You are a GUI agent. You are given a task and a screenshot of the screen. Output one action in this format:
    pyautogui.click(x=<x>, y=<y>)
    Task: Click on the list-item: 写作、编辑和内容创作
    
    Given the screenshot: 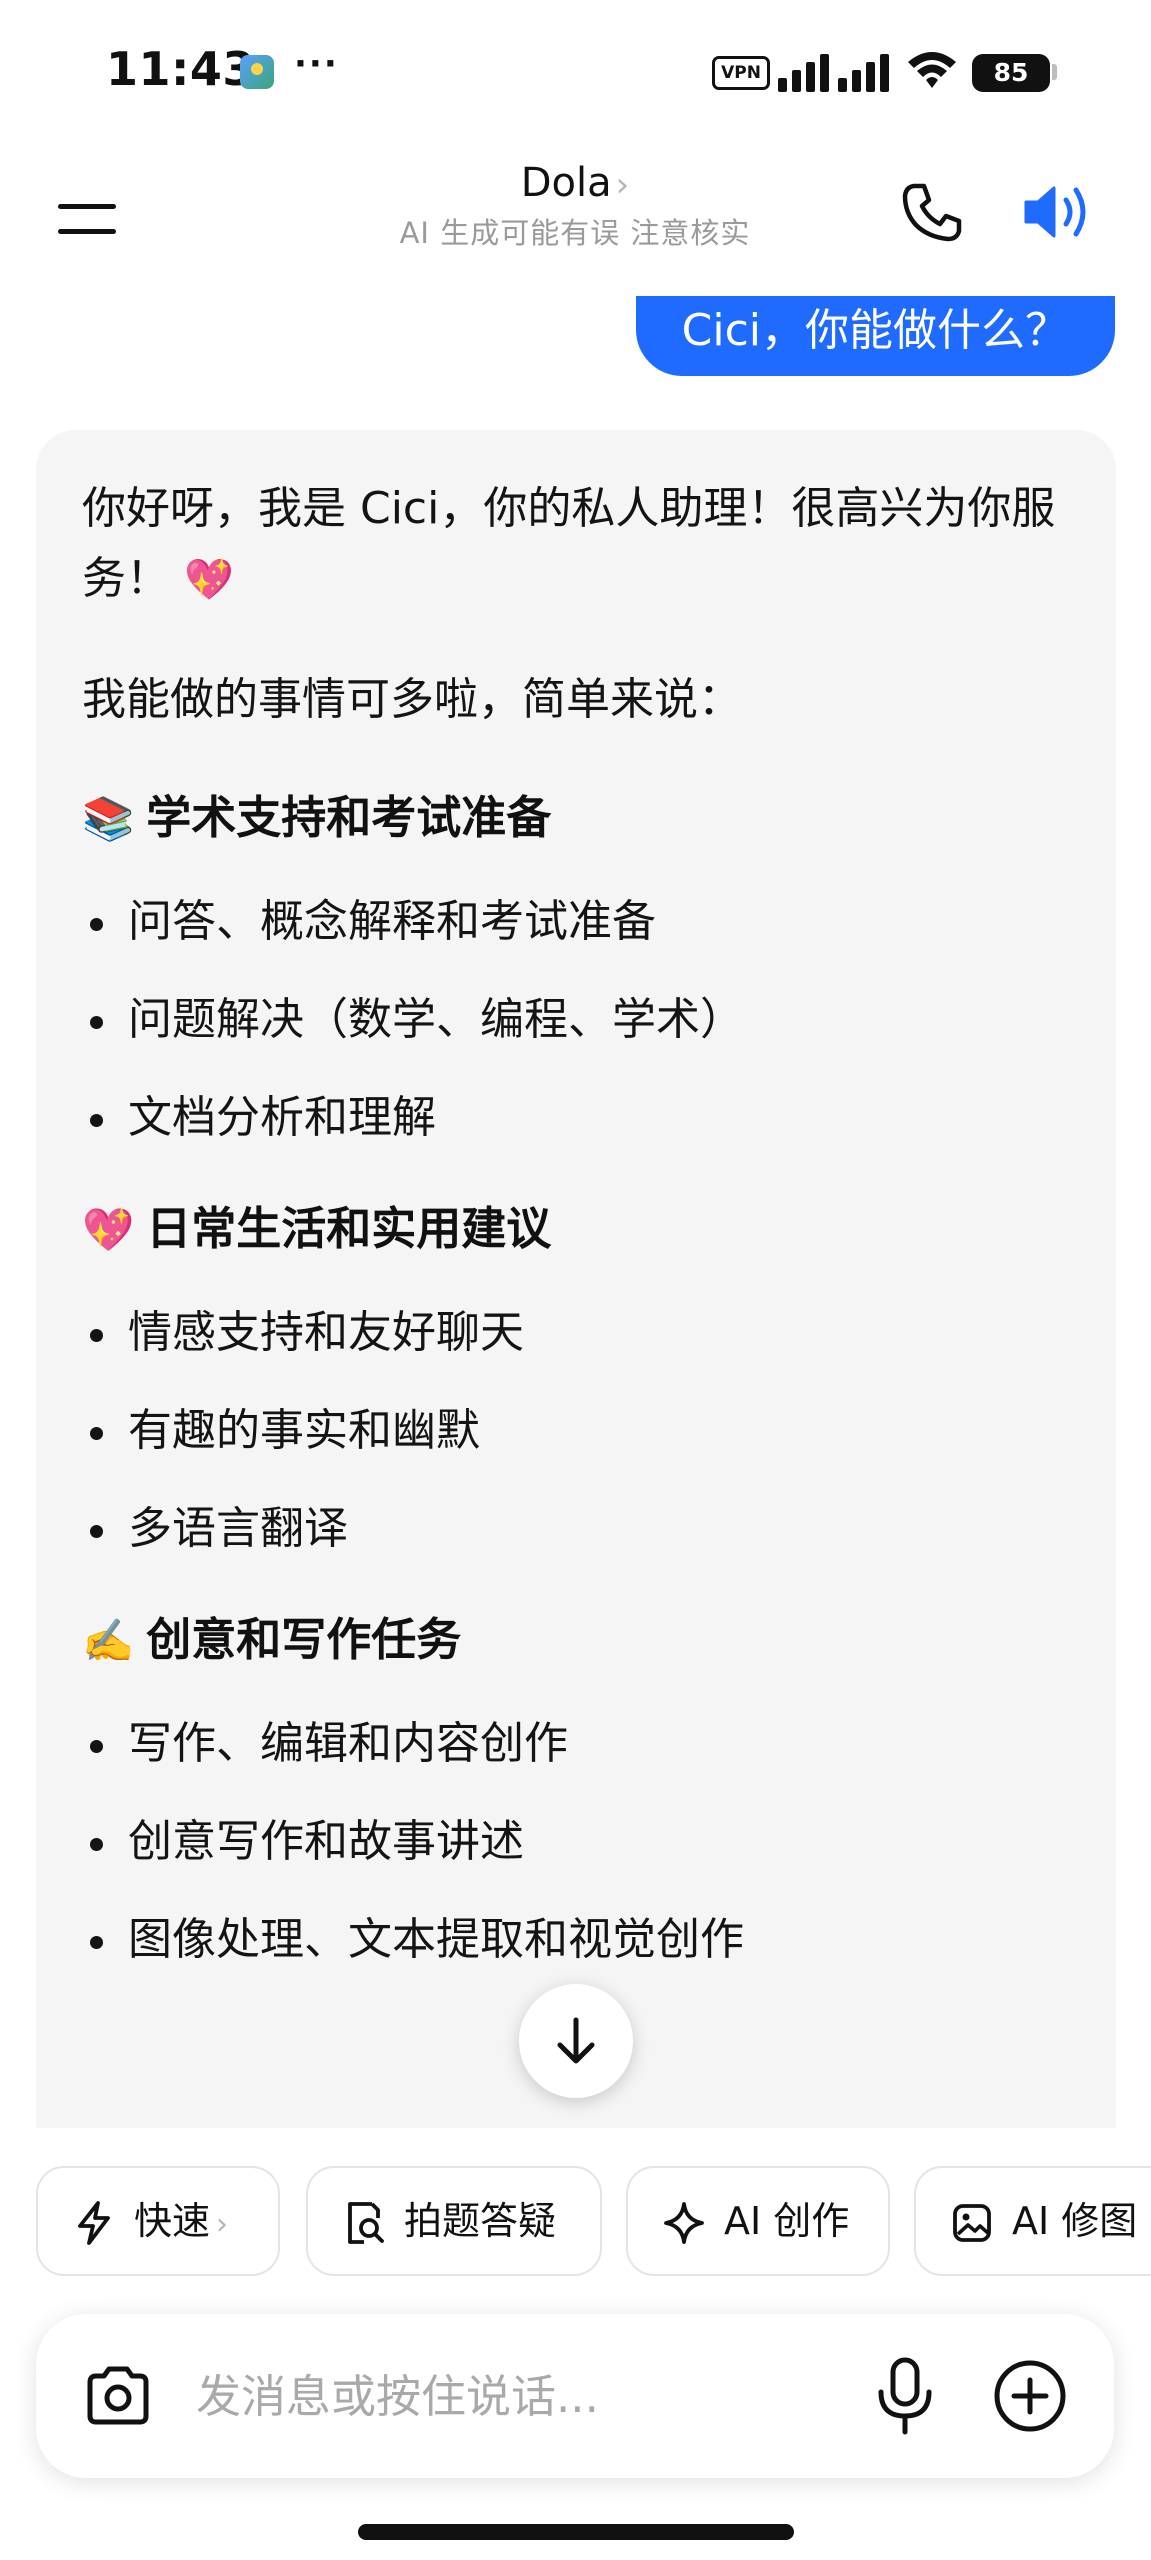 What is the action you would take?
    pyautogui.click(x=576, y=1744)
    